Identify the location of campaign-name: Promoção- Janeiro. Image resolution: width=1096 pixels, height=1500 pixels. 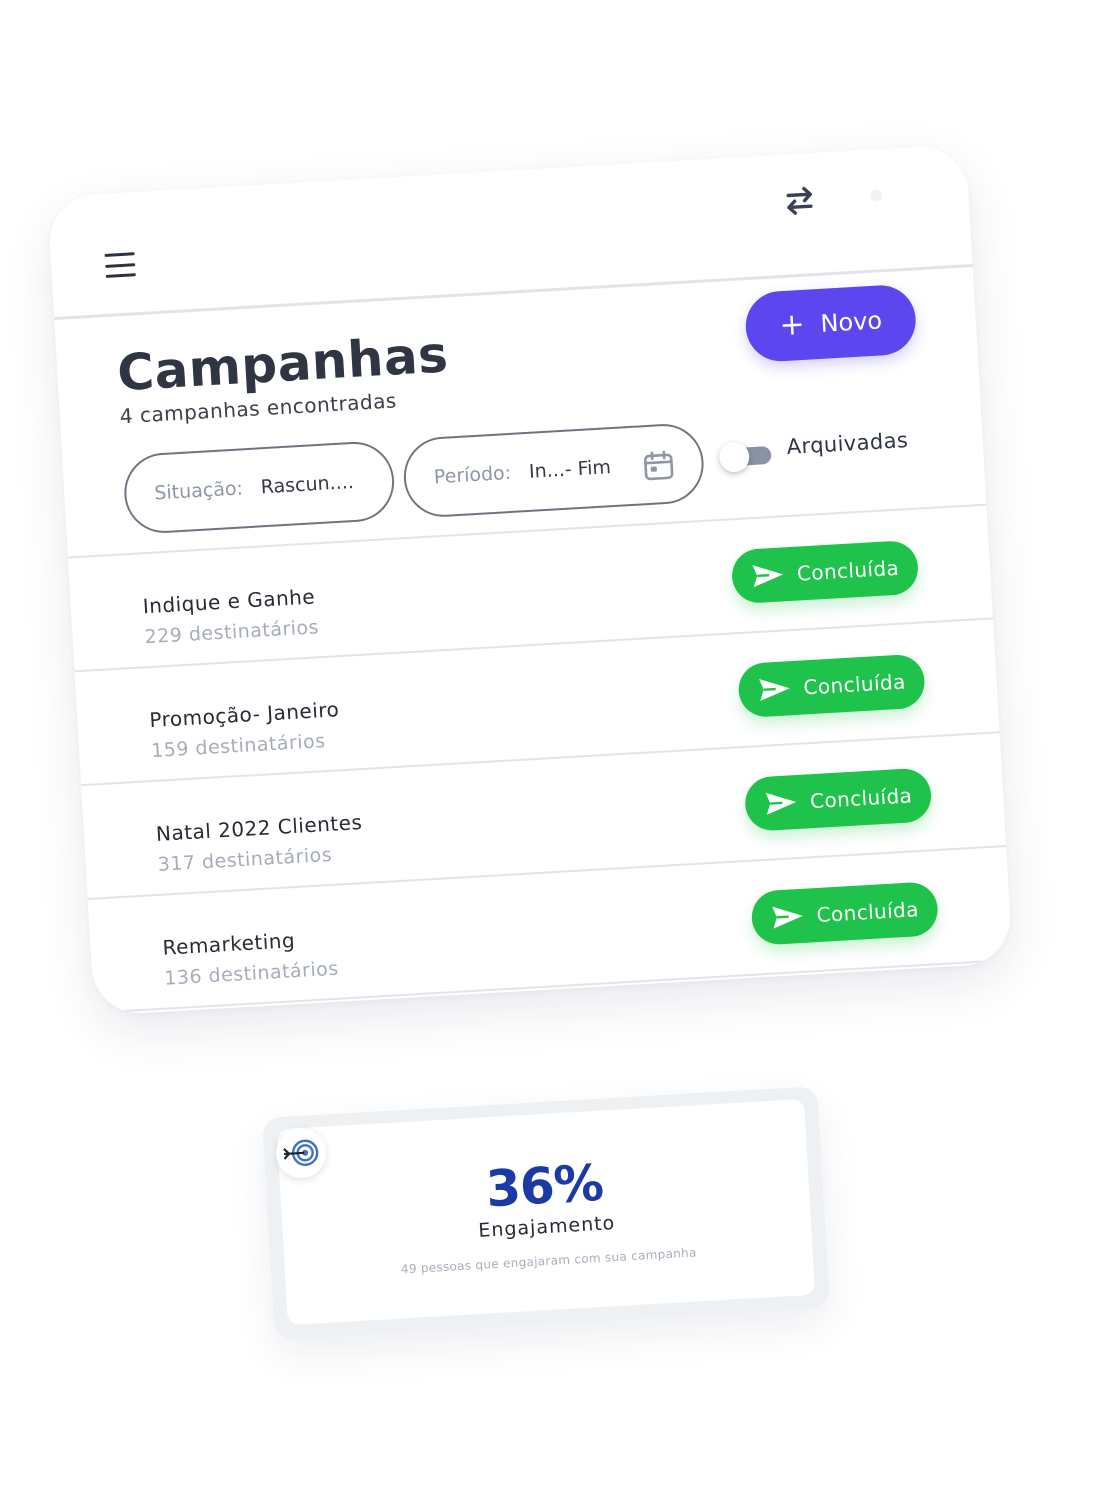
(244, 715).